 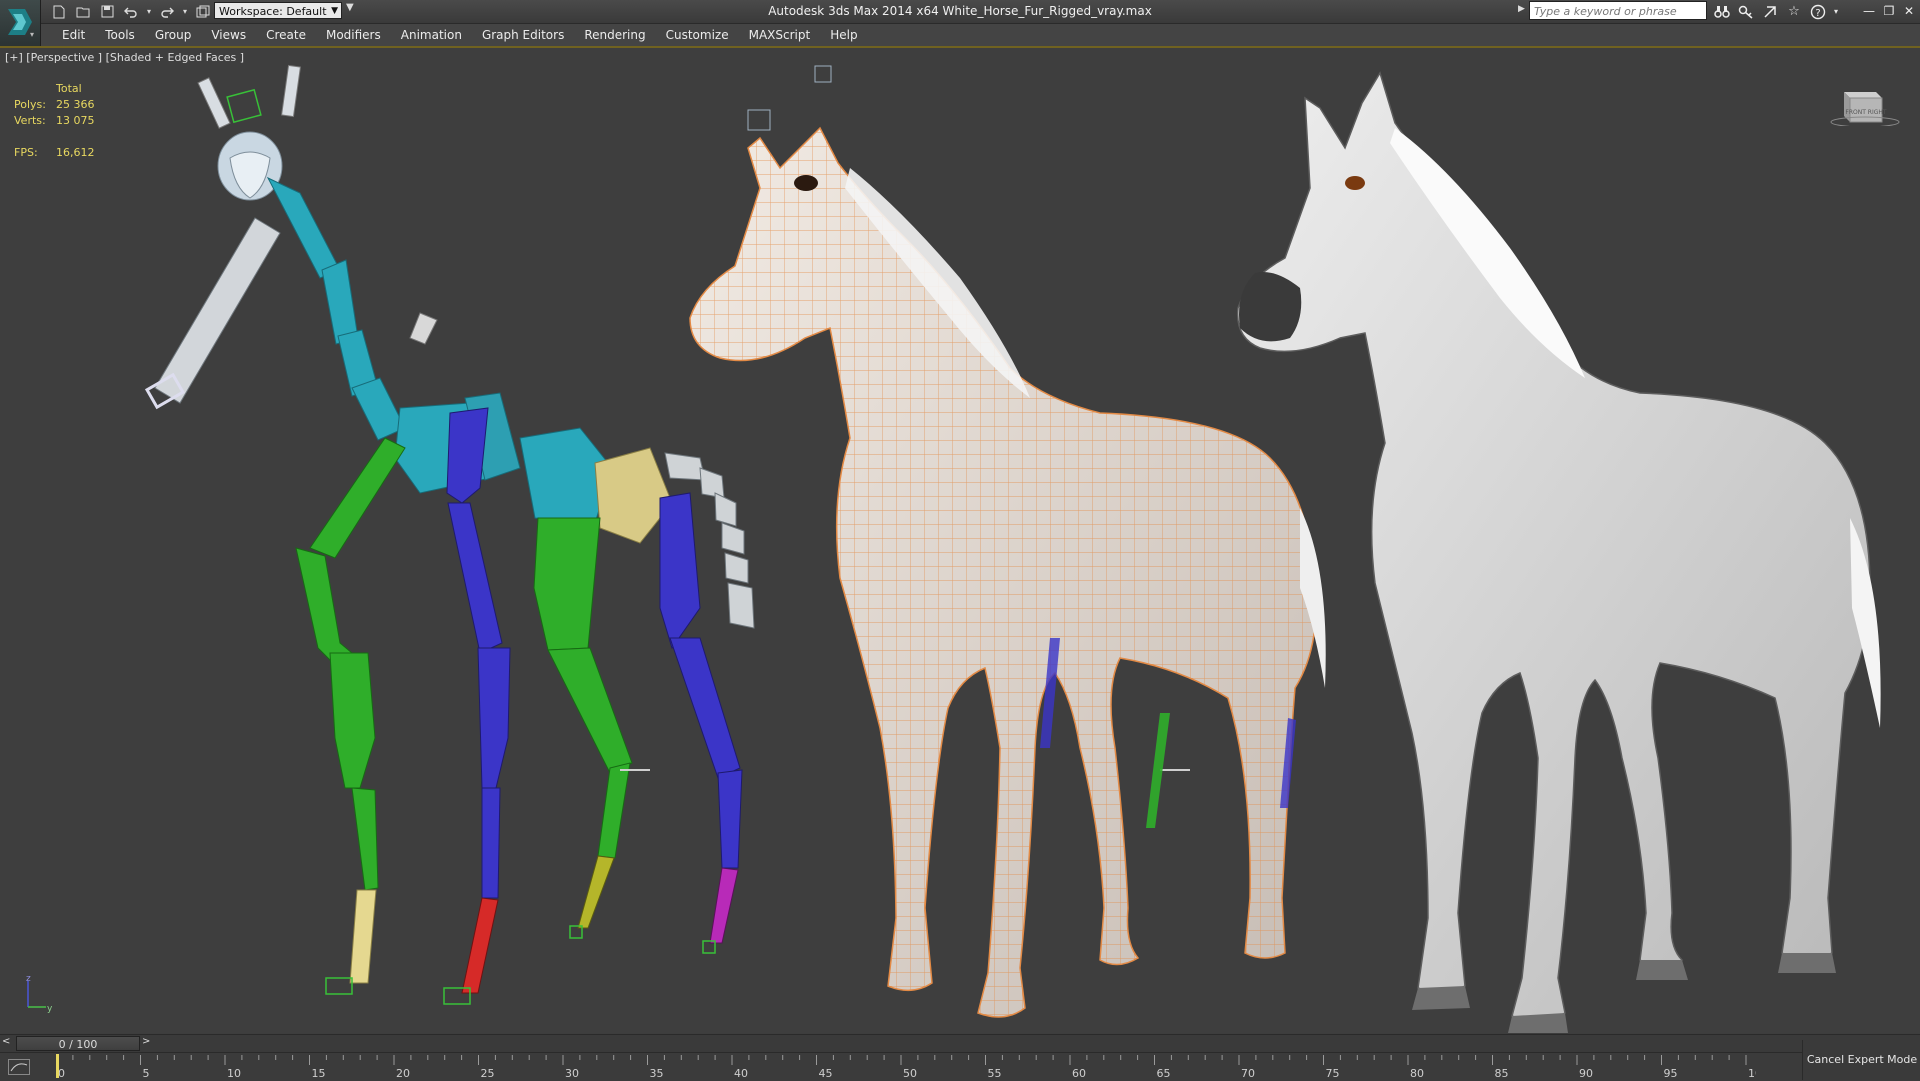 I want to click on workspace-more-icon: ▼, so click(x=350, y=7).